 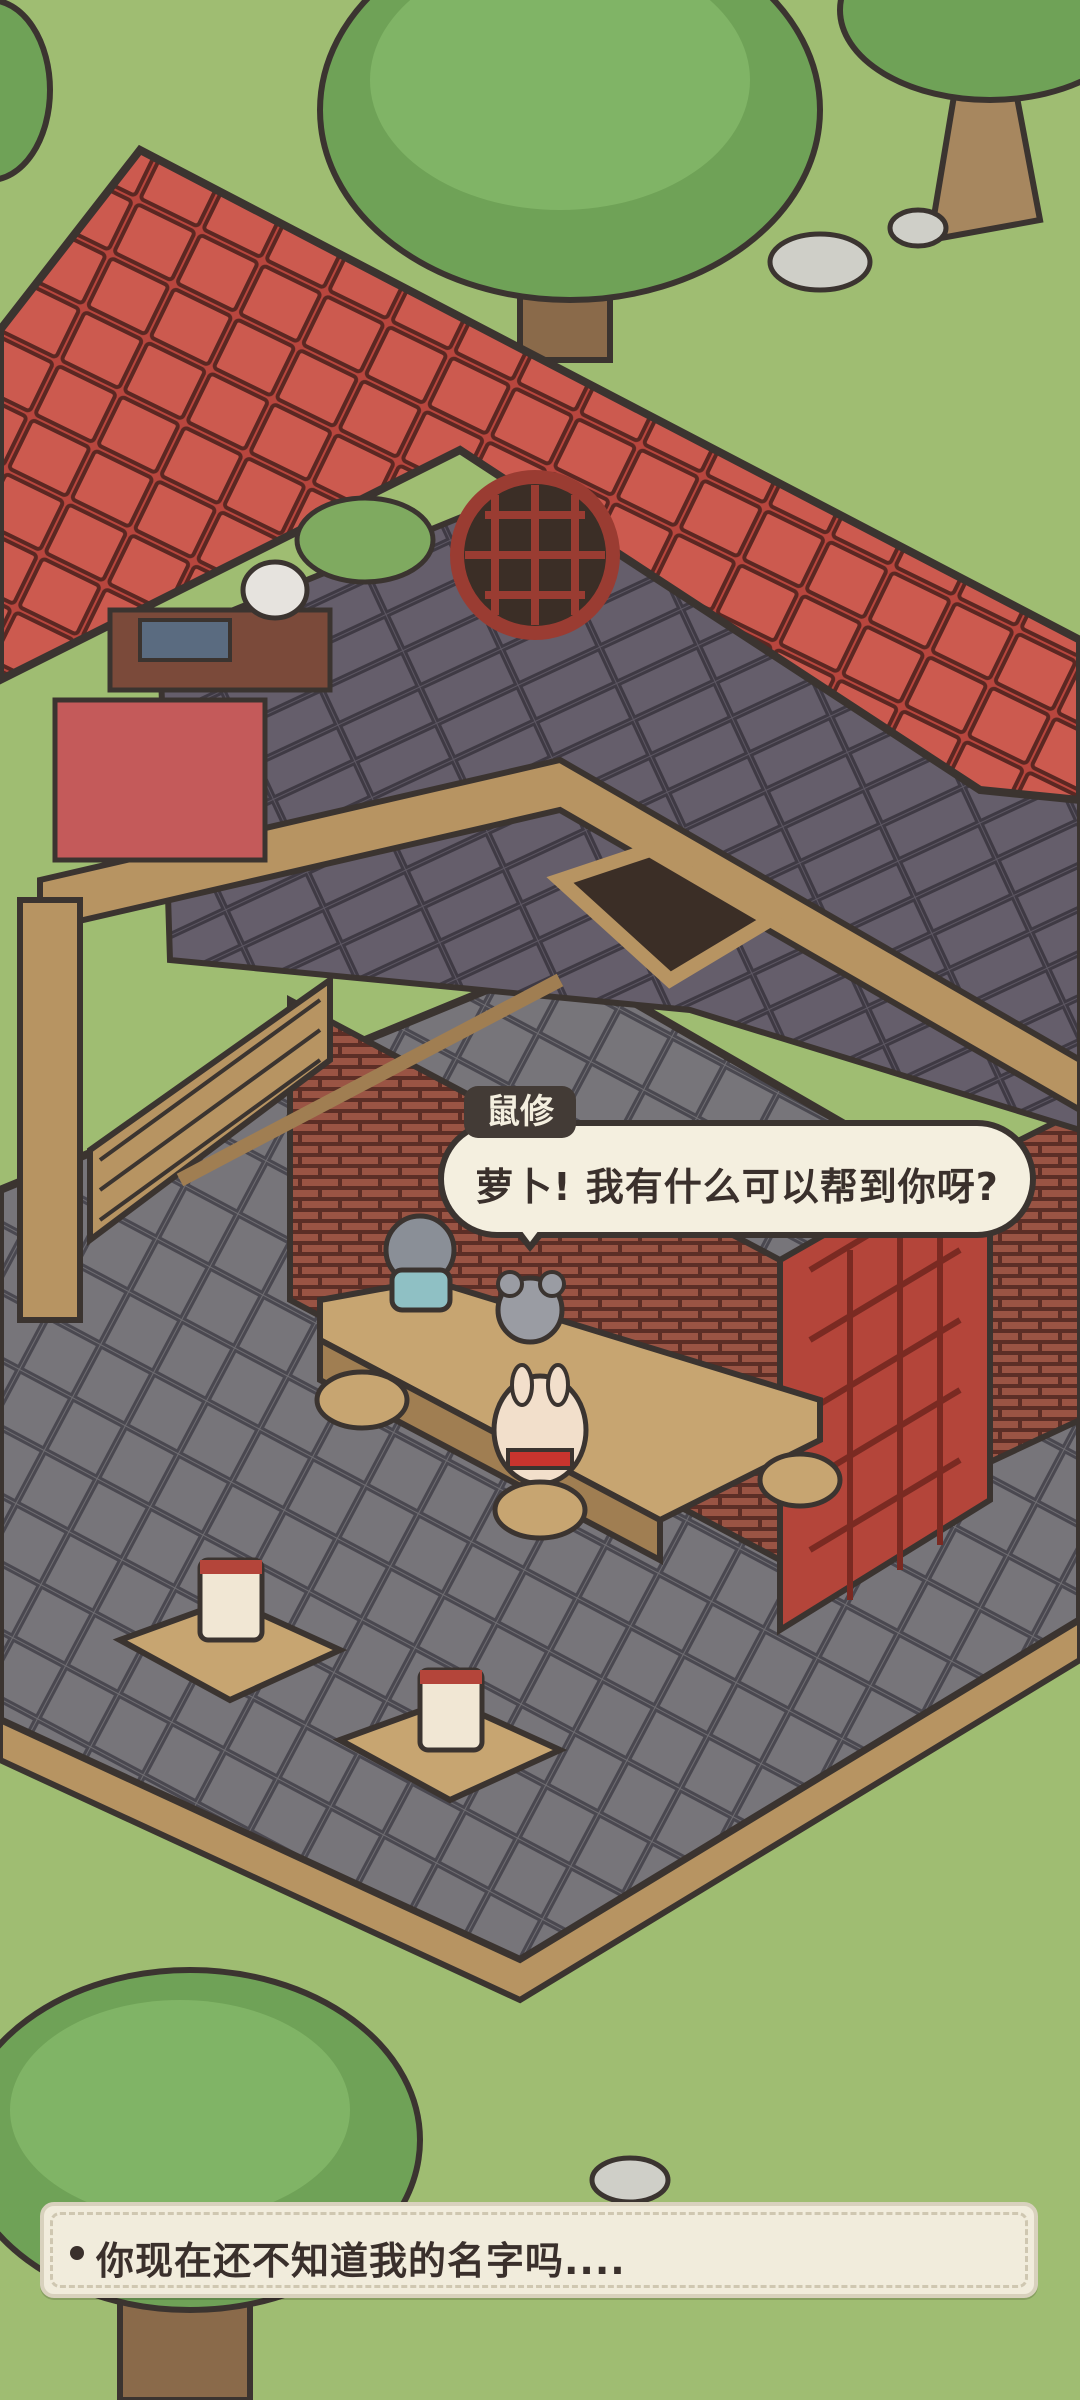 What do you see at coordinates (185, 640) in the screenshot?
I see `book` at bounding box center [185, 640].